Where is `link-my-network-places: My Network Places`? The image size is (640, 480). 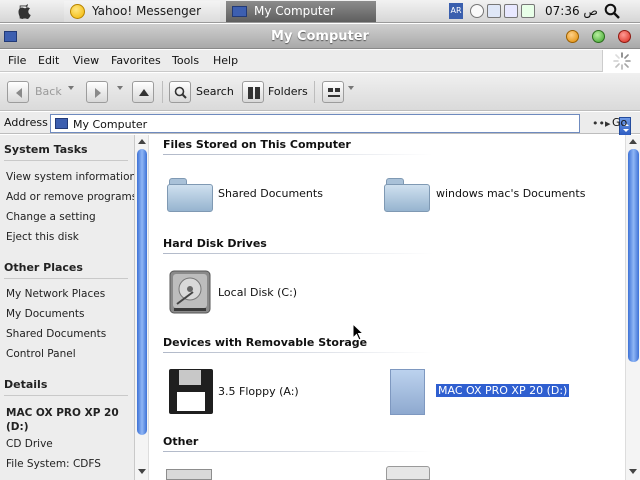
link-my-network-places: My Network Places is located at coordinates (55, 294).